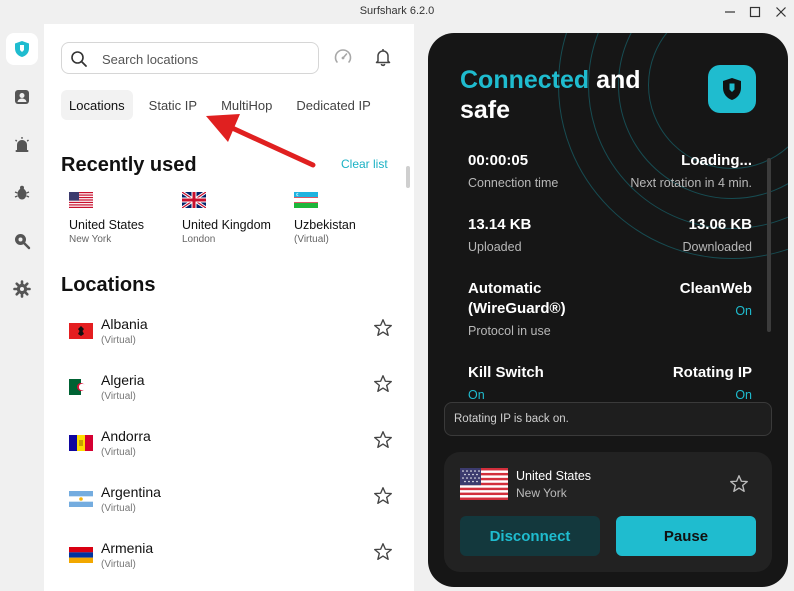  I want to click on search-box, so click(190, 58).